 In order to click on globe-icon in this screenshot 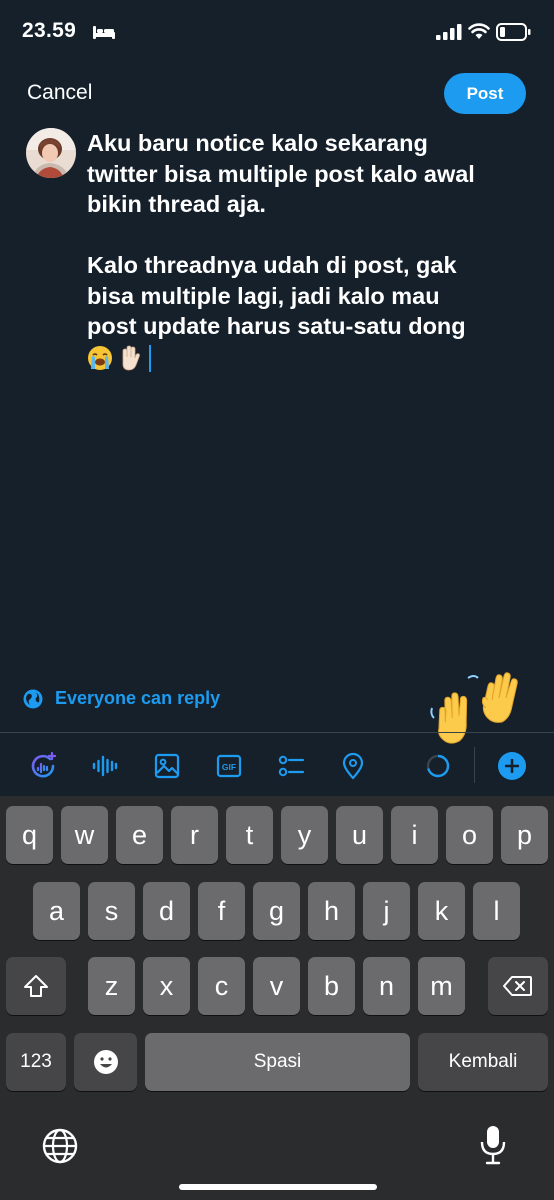, I will do `click(33, 698)`.